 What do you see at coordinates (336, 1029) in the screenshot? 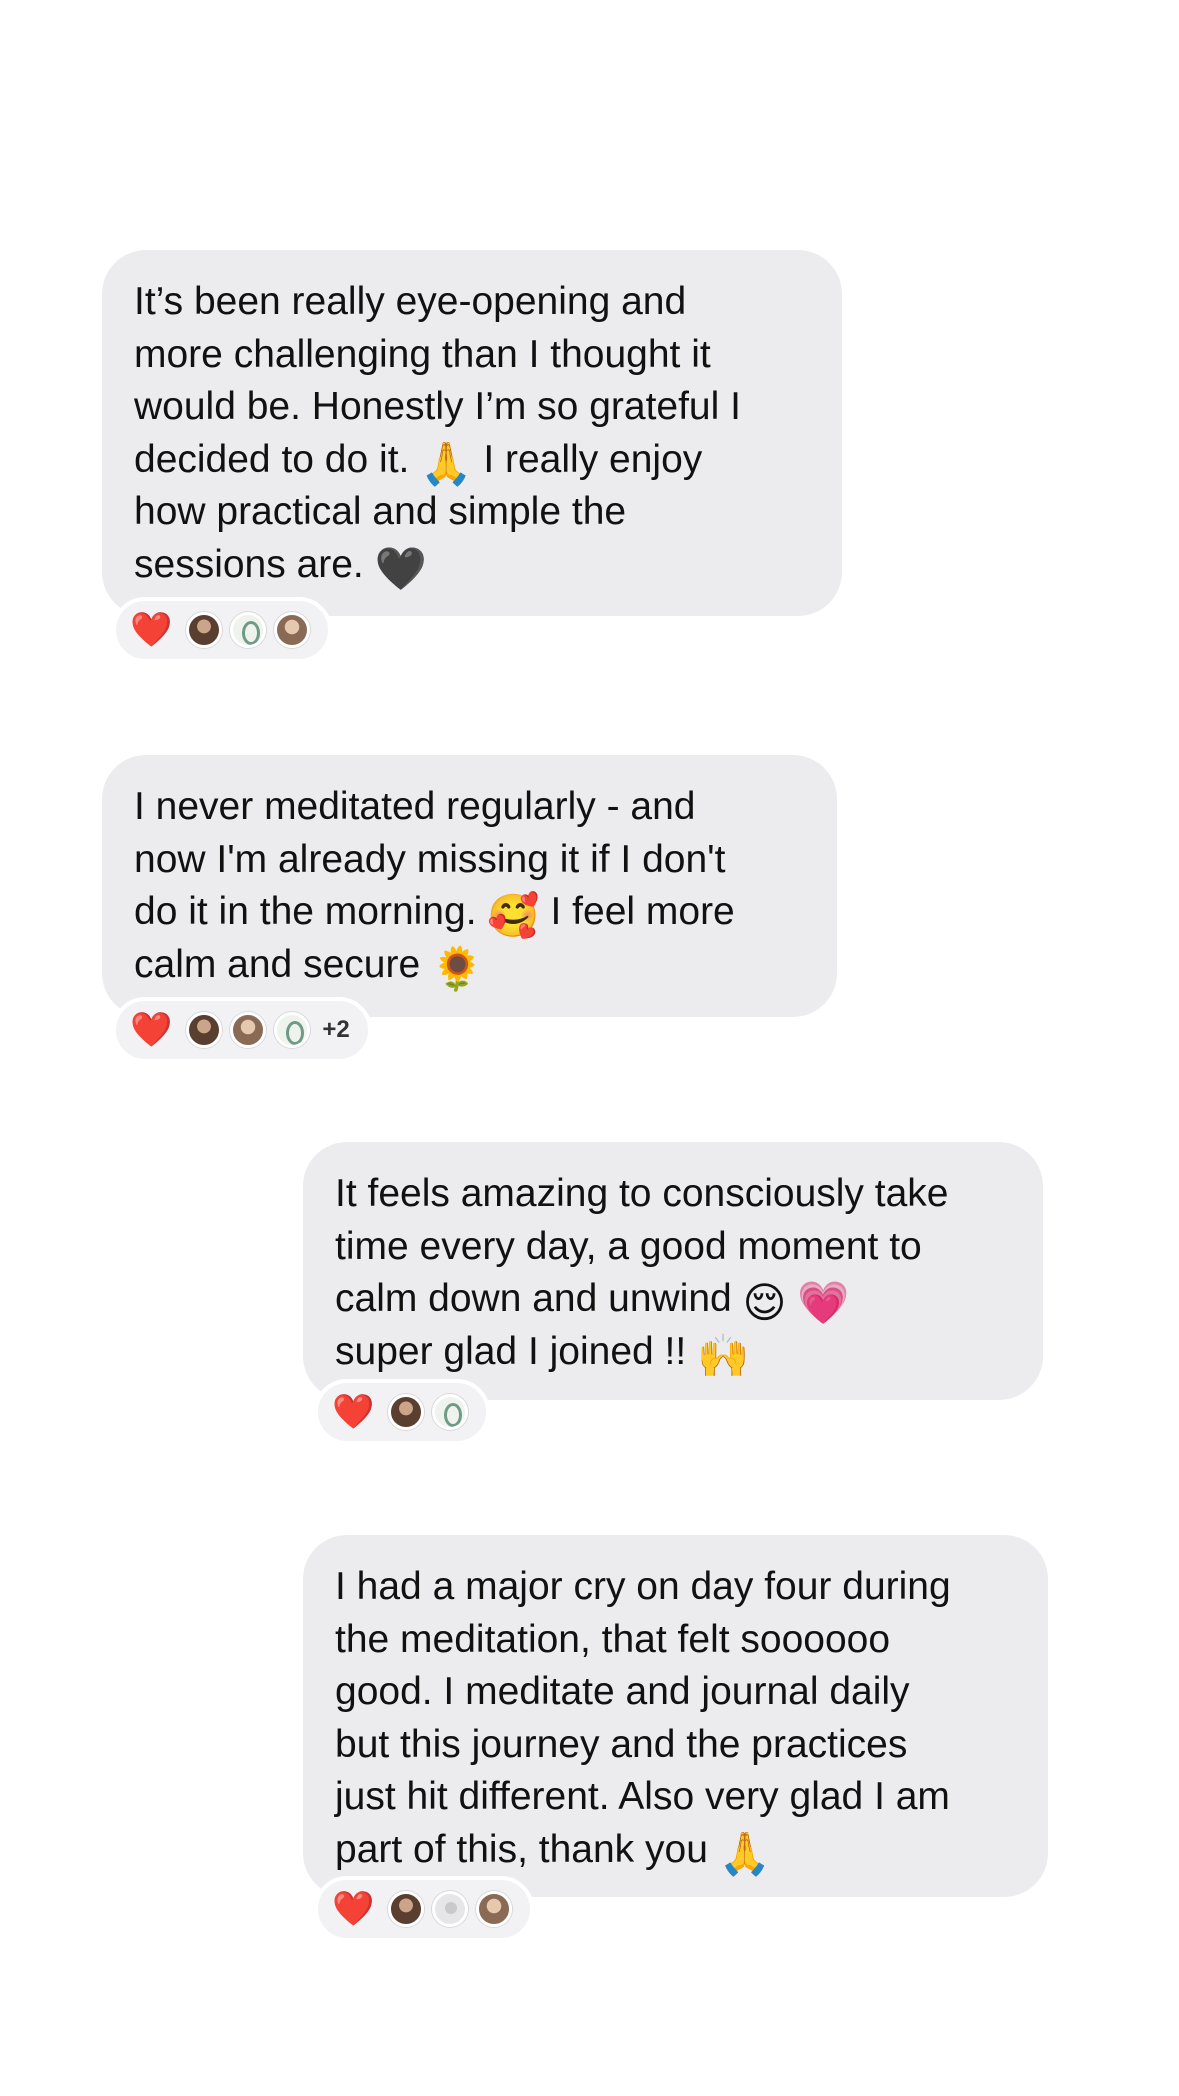
I see `more-reactions-count: +2` at bounding box center [336, 1029].